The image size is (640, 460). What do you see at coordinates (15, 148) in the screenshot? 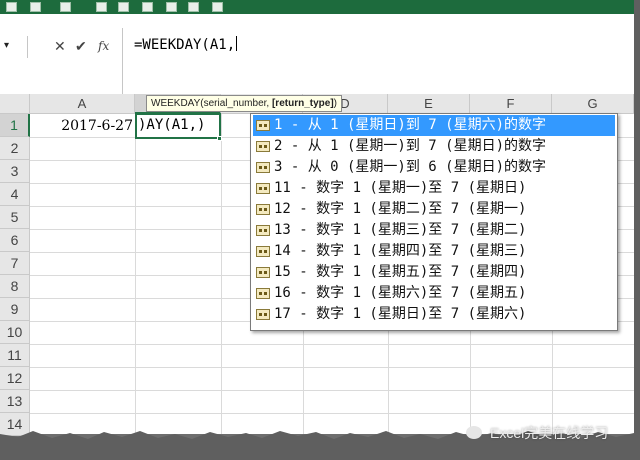
I see `row-header-2: 2` at bounding box center [15, 148].